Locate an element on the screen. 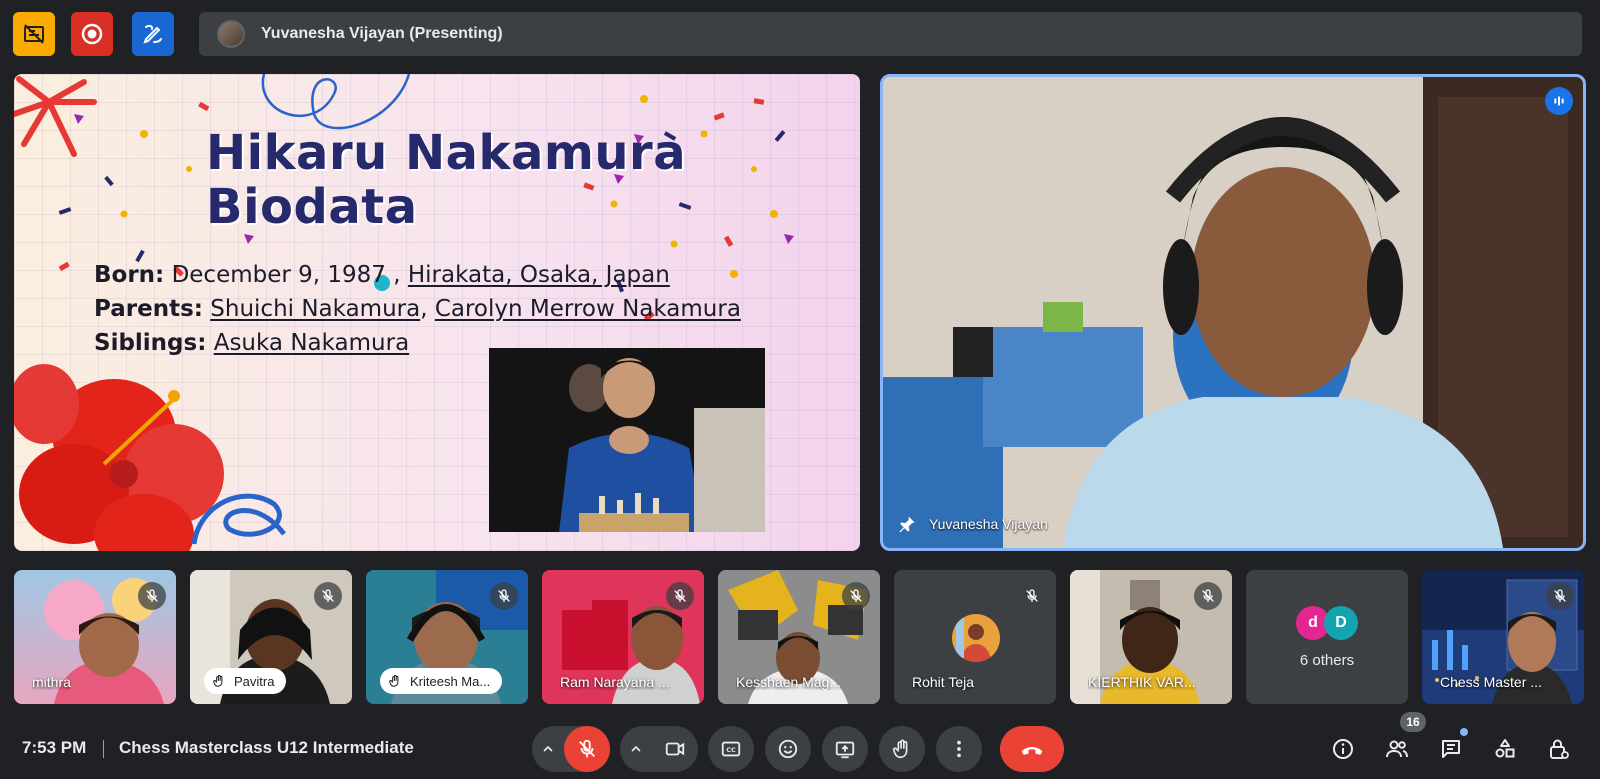 Image resolution: width=1600 pixels, height=779 pixels. avatar-image is located at coordinates (976, 638).